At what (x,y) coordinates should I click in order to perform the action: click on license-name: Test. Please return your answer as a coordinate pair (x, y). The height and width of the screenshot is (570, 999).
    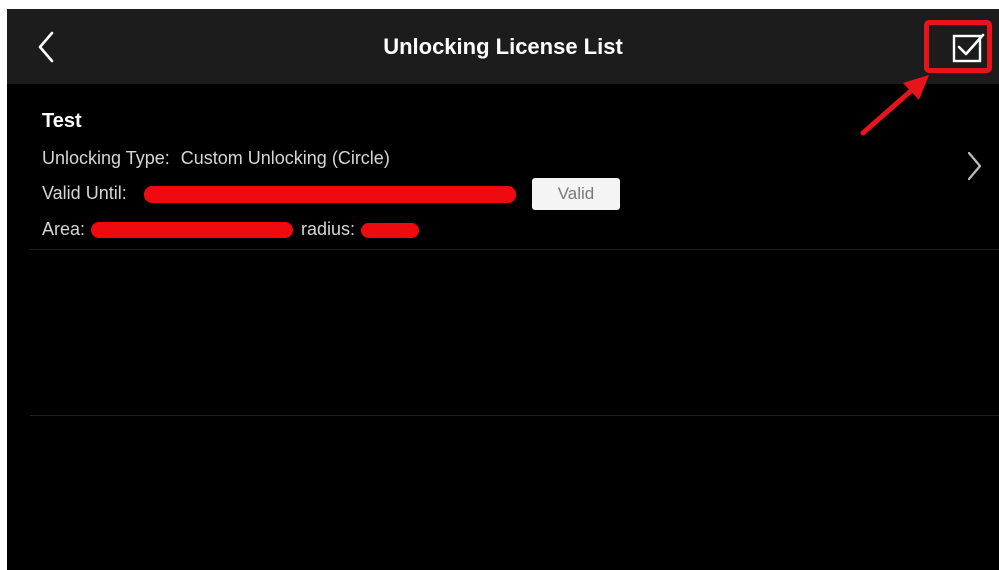
    Looking at the image, I should click on (62, 121).